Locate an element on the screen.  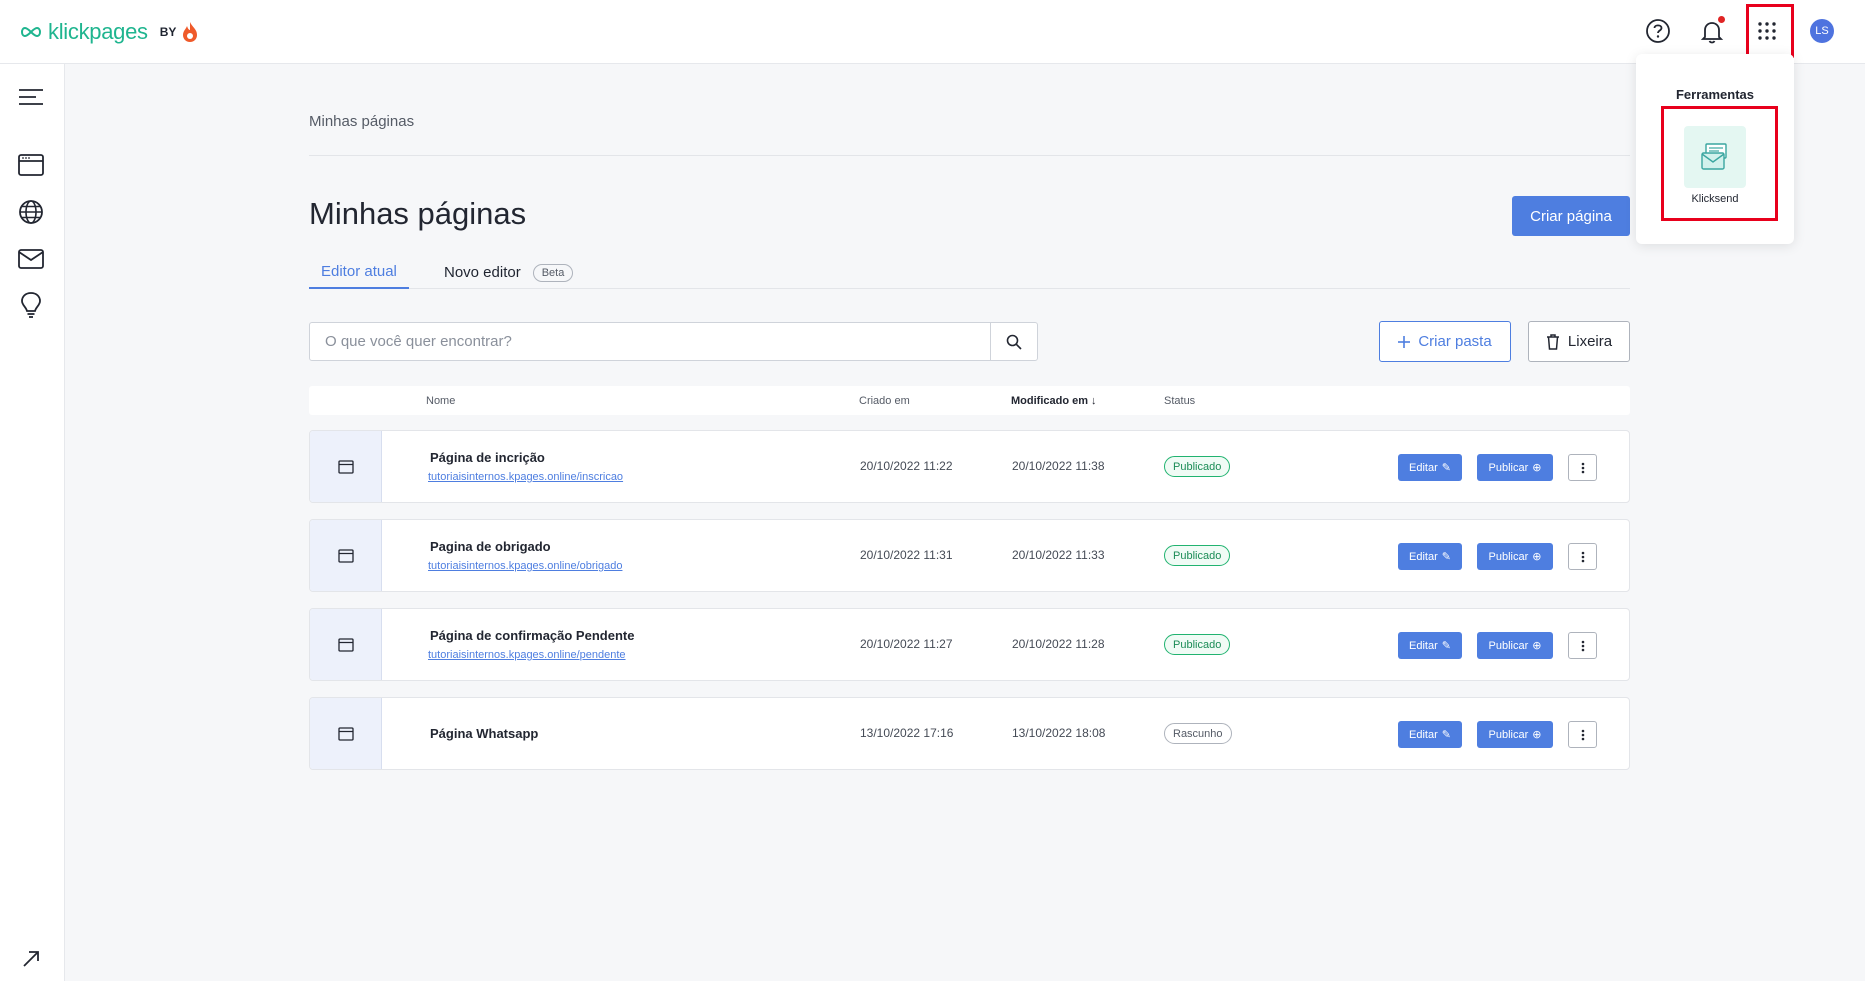
create-folder-label: Criar pasta is located at coordinates (1455, 341).